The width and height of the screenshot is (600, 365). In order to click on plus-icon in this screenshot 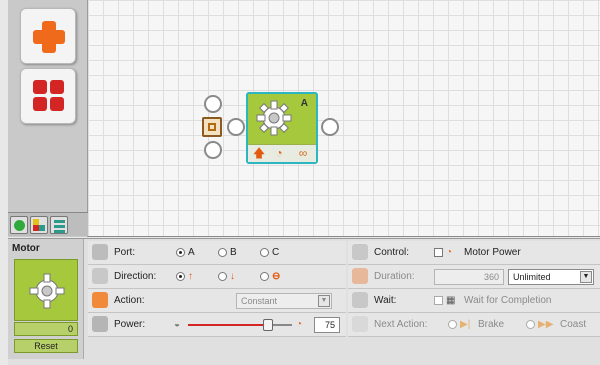, I will do `click(49, 37)`.